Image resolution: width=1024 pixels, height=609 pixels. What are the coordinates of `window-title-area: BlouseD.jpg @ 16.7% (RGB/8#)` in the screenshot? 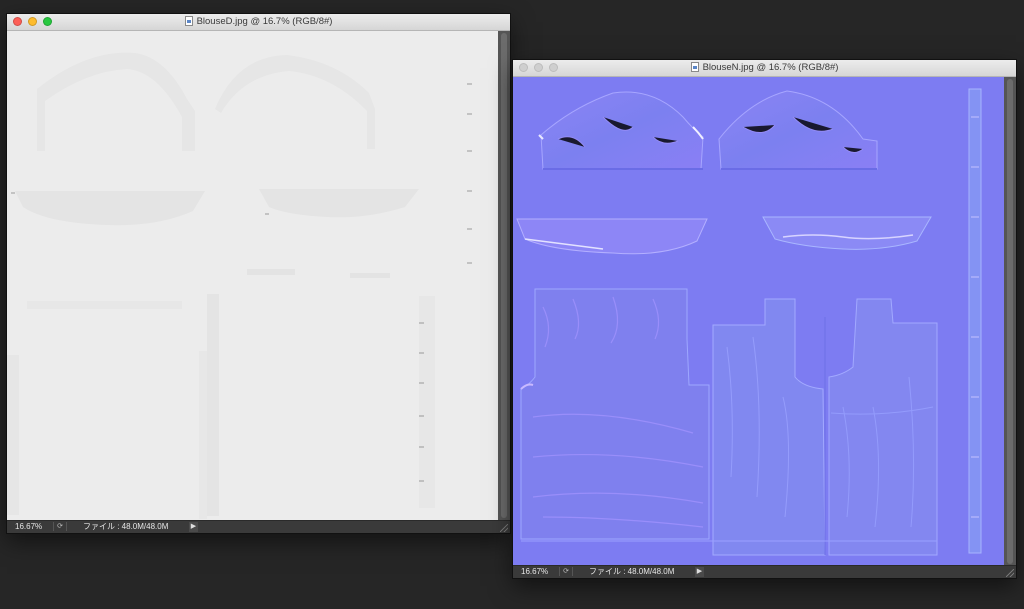 It's located at (258, 22).